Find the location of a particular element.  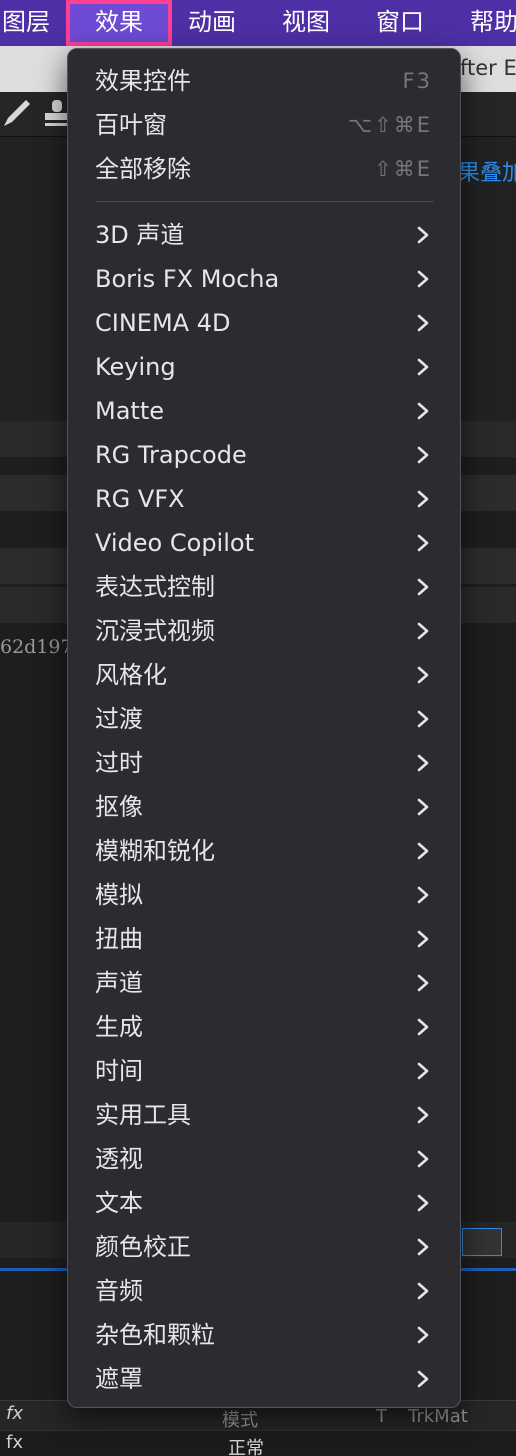

mode-select: 正常 is located at coordinates (246, 1445).